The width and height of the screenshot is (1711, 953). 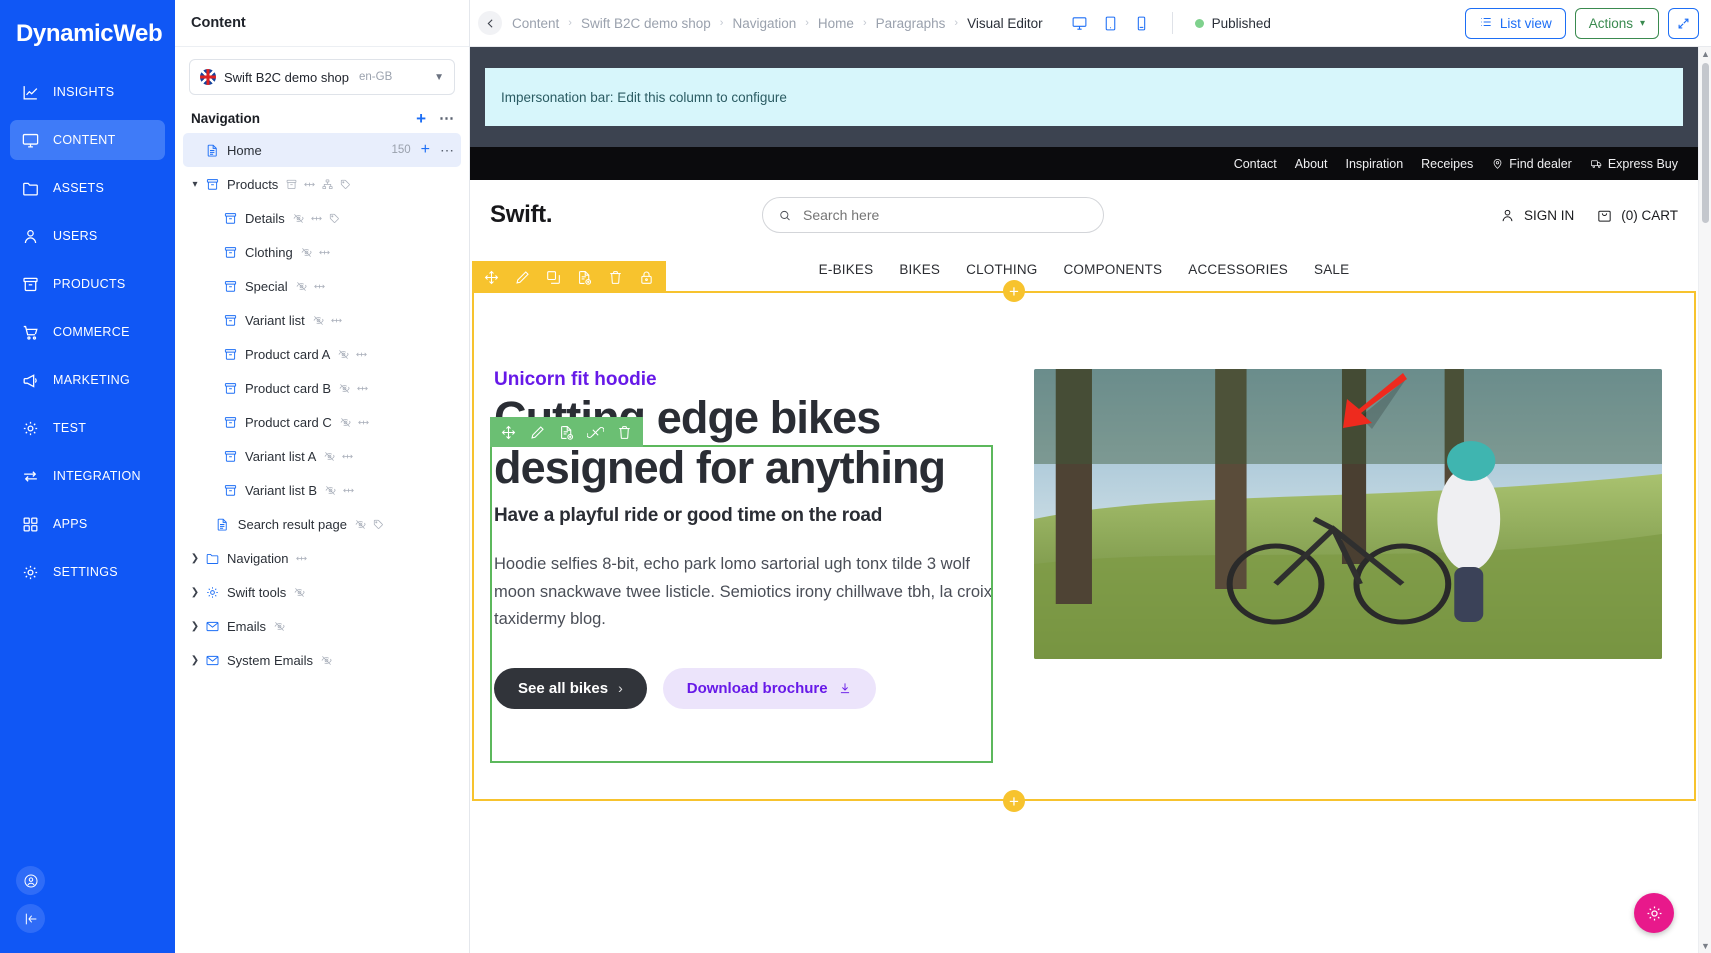 What do you see at coordinates (288, 354) in the screenshot?
I see `tree-item-label: Product card A` at bounding box center [288, 354].